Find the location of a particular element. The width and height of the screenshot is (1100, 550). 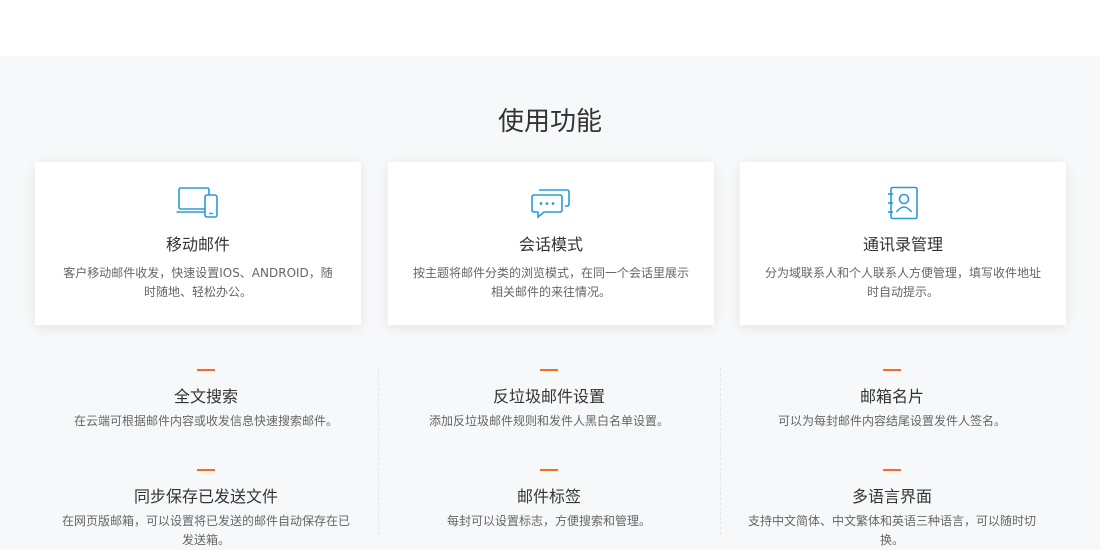

feature-mail-tags: 邮件标签 每封可以设置标志，方便搜索和管理。 is located at coordinates (549, 500).